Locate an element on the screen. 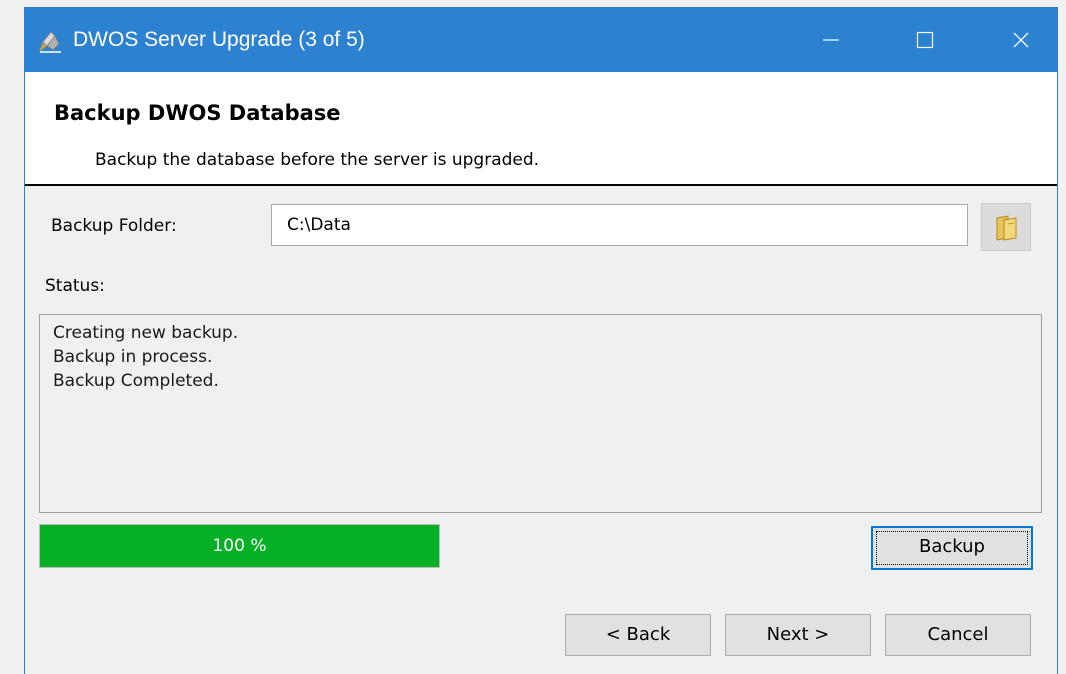  status-line: Creating new backup. is located at coordinates (146, 333).